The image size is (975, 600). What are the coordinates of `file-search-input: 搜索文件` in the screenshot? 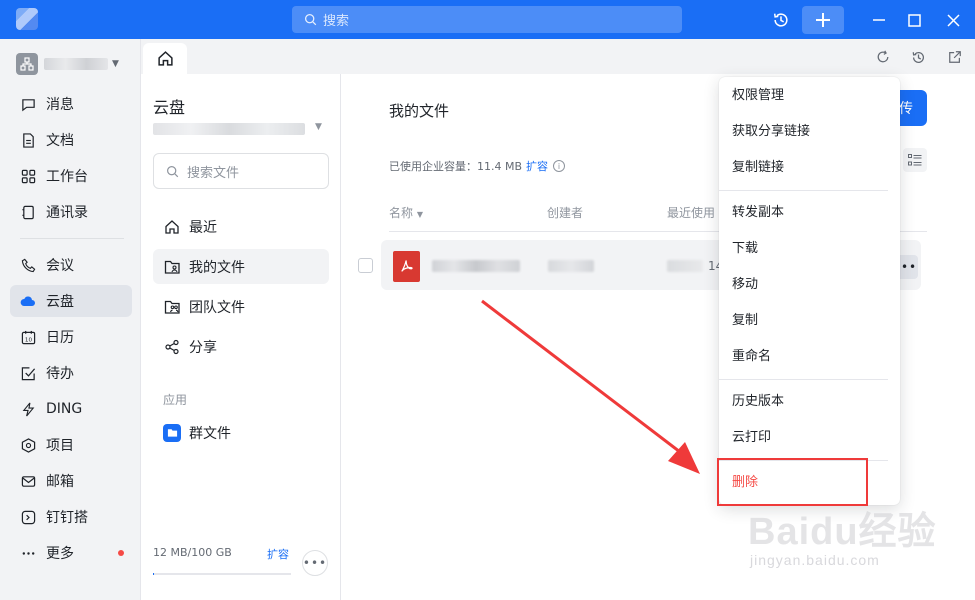 It's located at (241, 171).